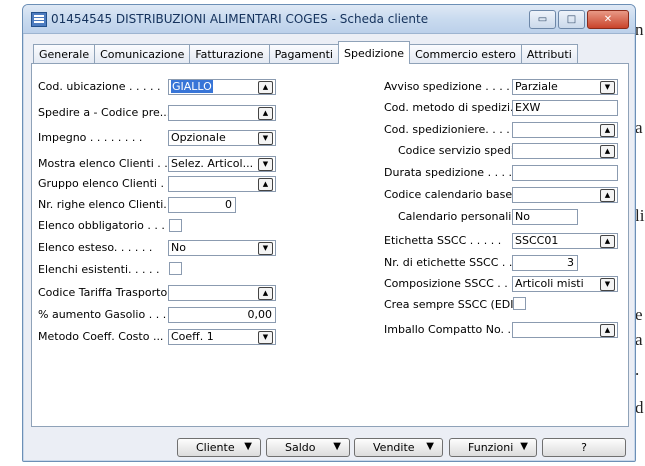 This screenshot has height=466, width=645. What do you see at coordinates (222, 315) in the screenshot?
I see `aumento-gasolio-field: 0,00` at bounding box center [222, 315].